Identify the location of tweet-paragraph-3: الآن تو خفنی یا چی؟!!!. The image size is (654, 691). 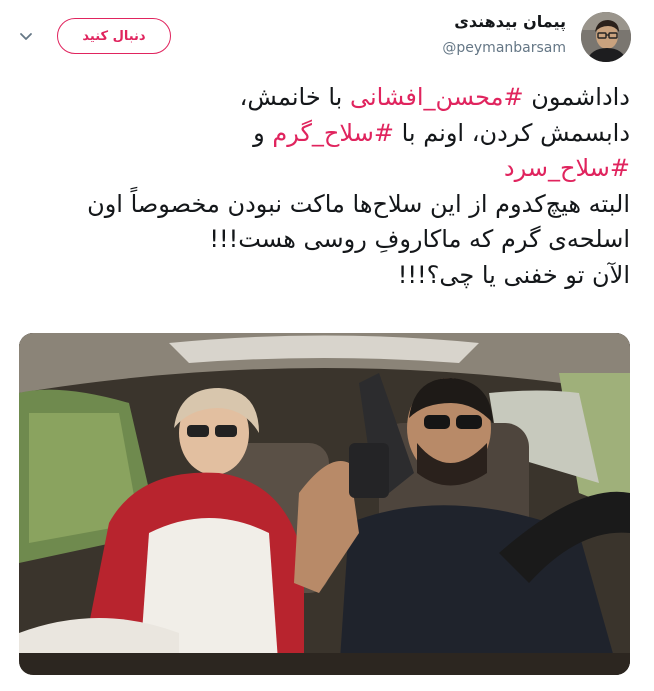
(513, 274).